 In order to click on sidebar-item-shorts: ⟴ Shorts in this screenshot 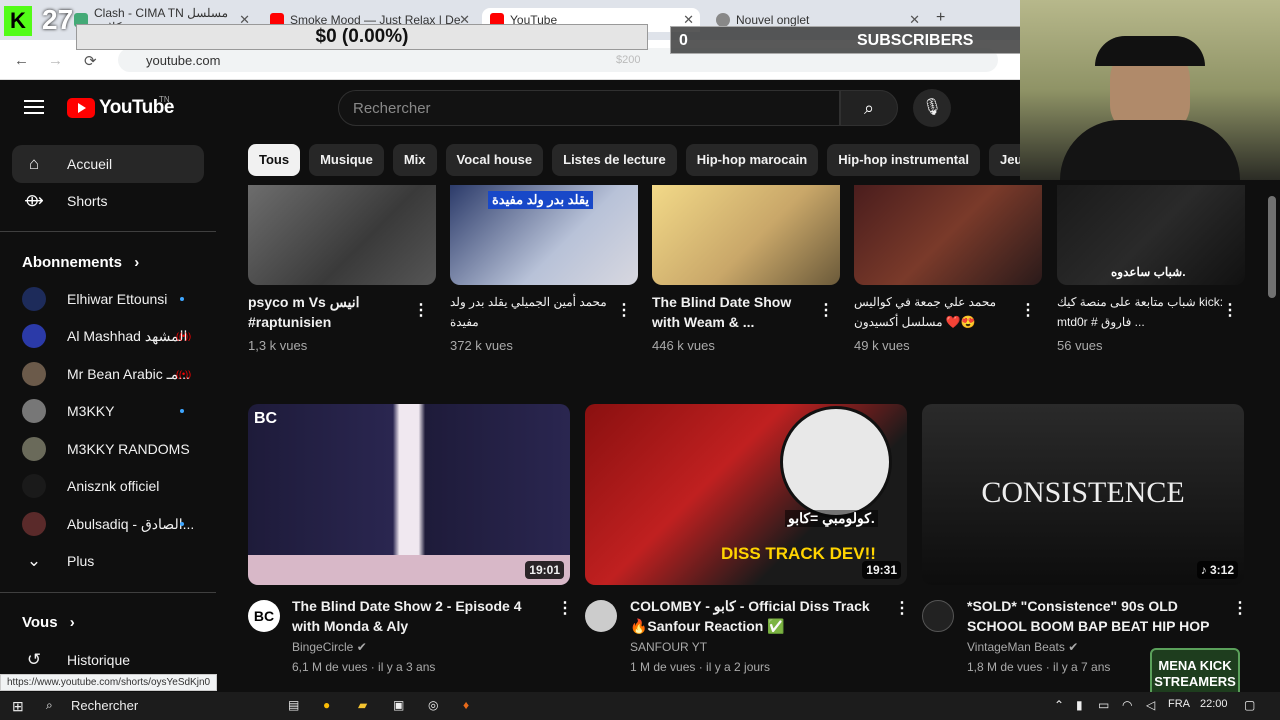, I will do `click(108, 201)`.